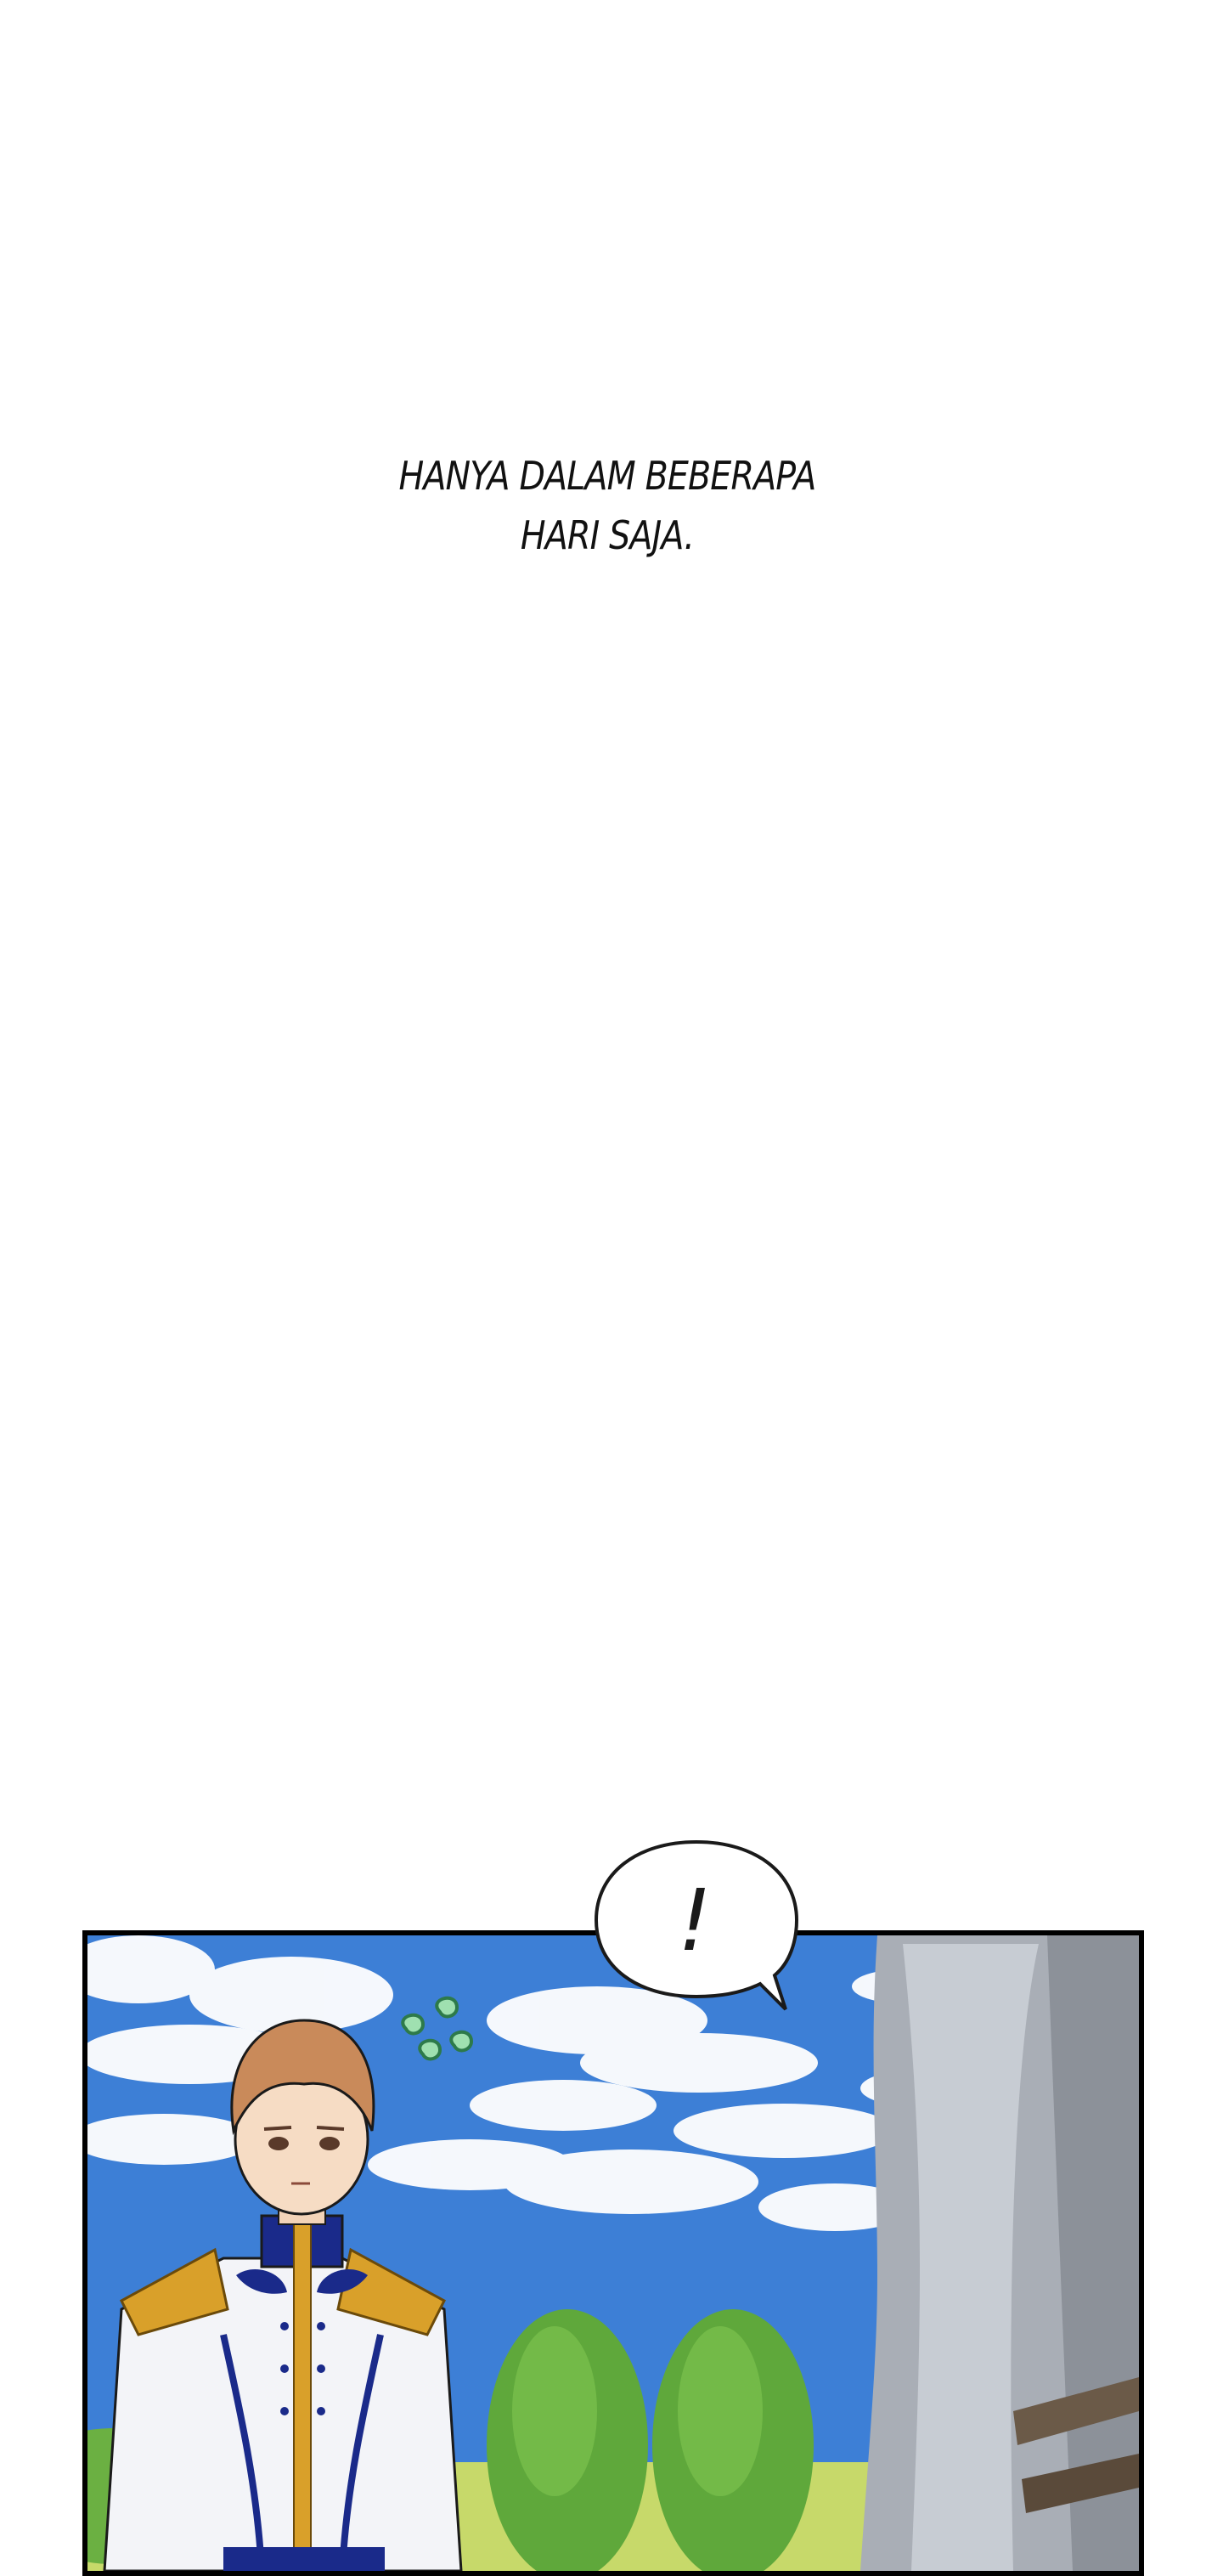 This screenshot has width=1223, height=2576. What do you see at coordinates (607, 506) in the screenshot?
I see `narration-caption: HANYA DALAM BEBERAPA HARI SAJA.` at bounding box center [607, 506].